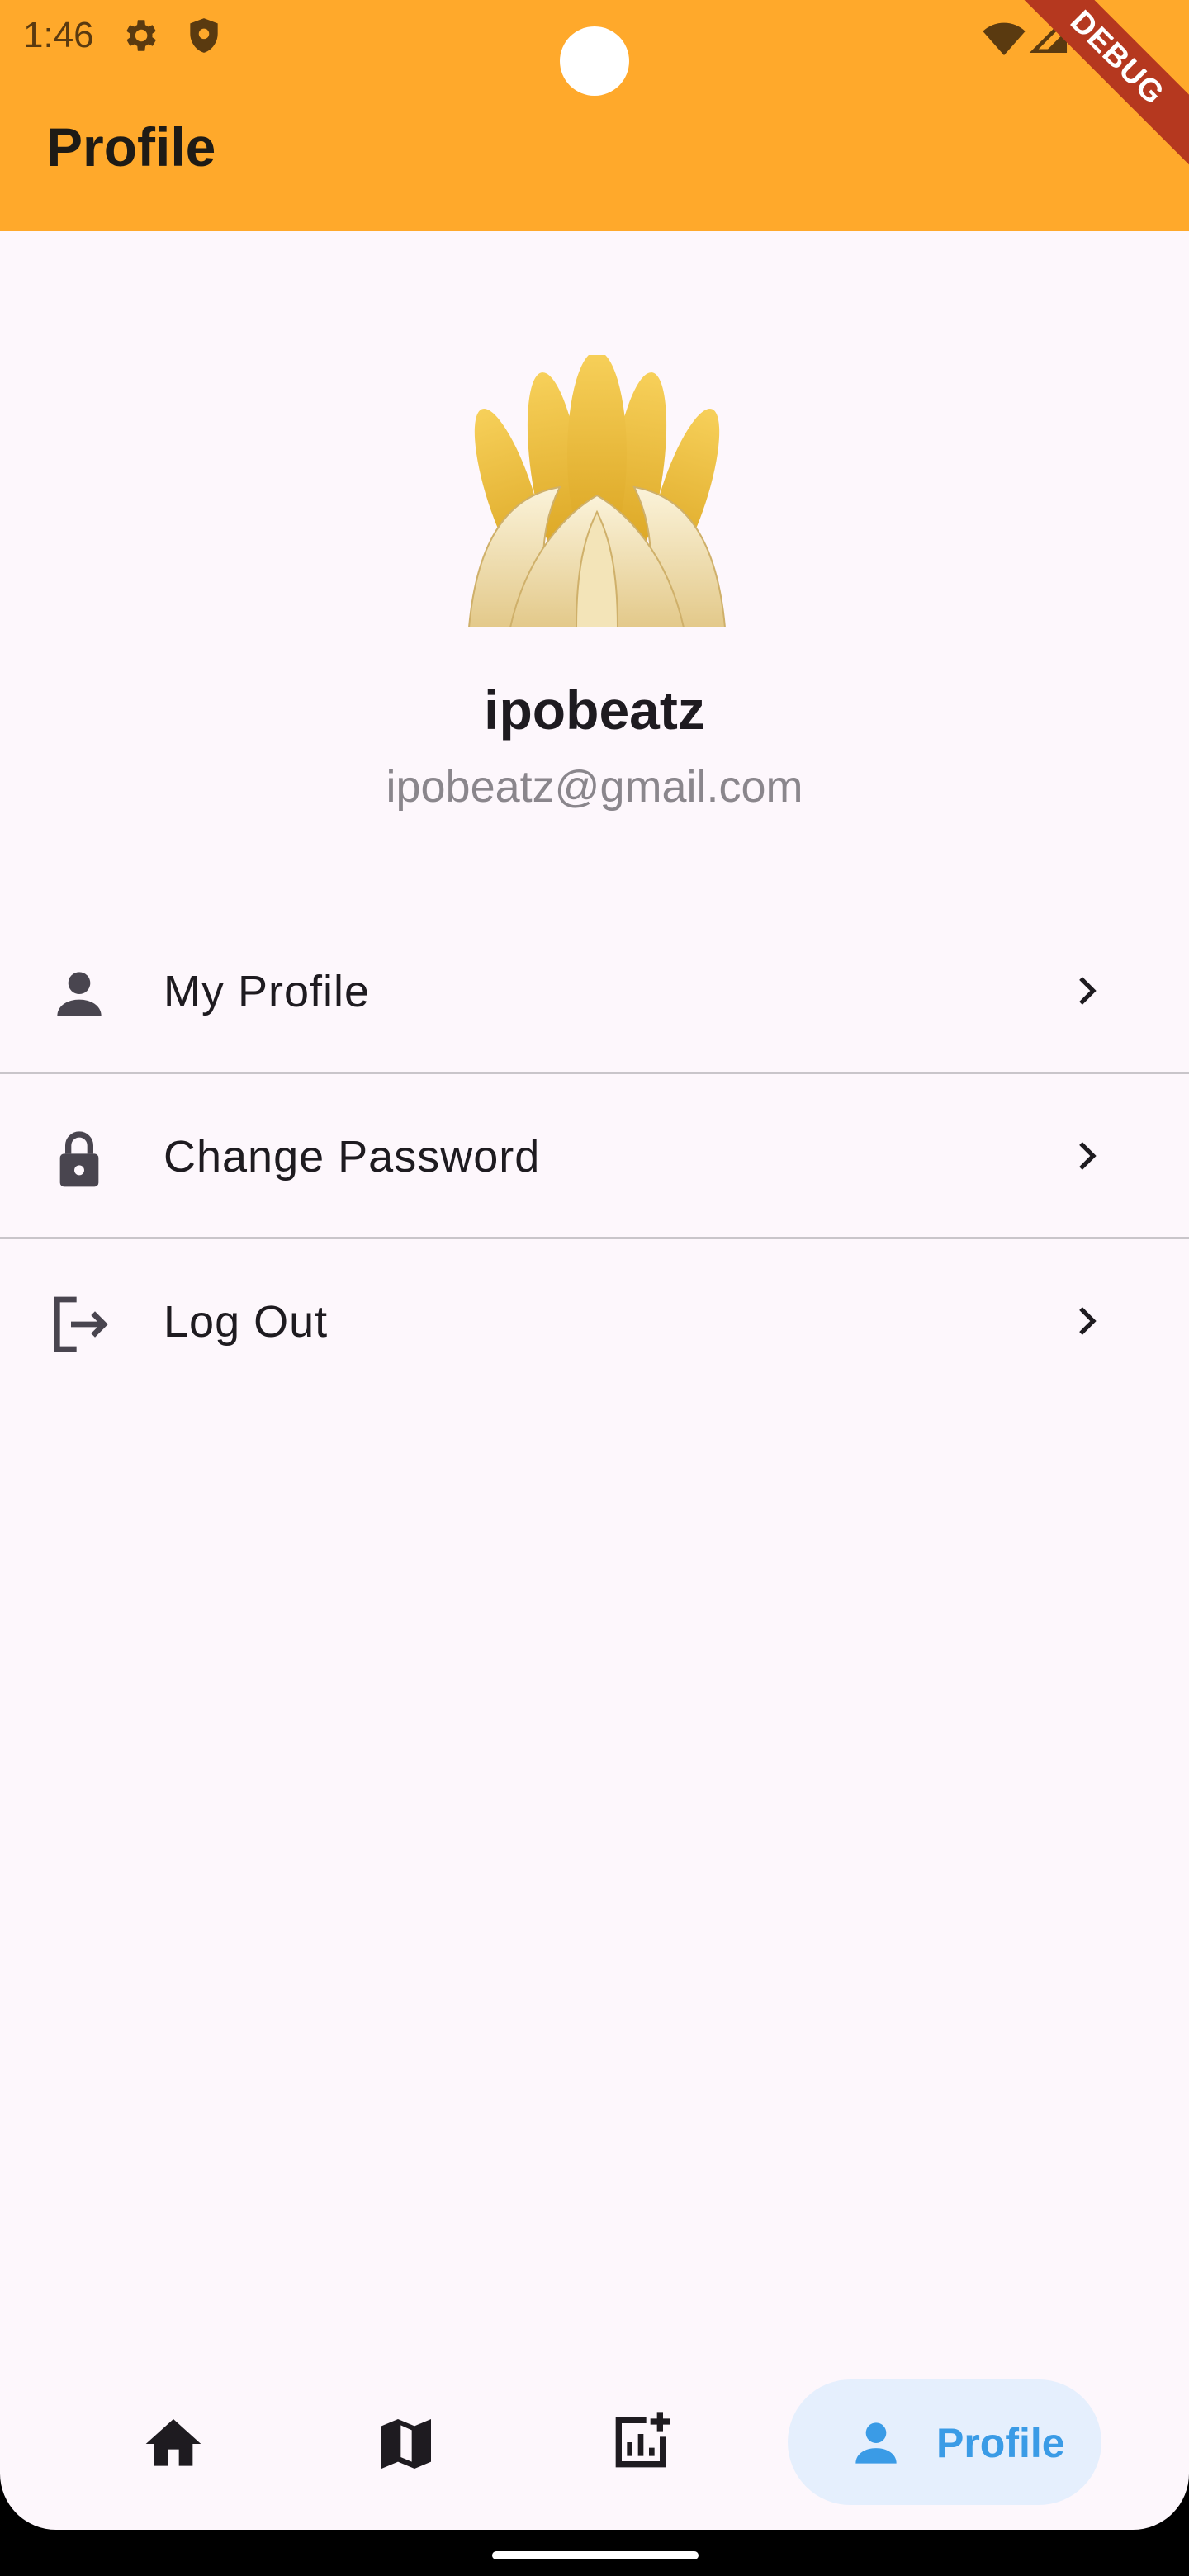 The image size is (1189, 2576). Describe the element at coordinates (352, 1156) in the screenshot. I see `menu-item-label: Change Password` at that location.